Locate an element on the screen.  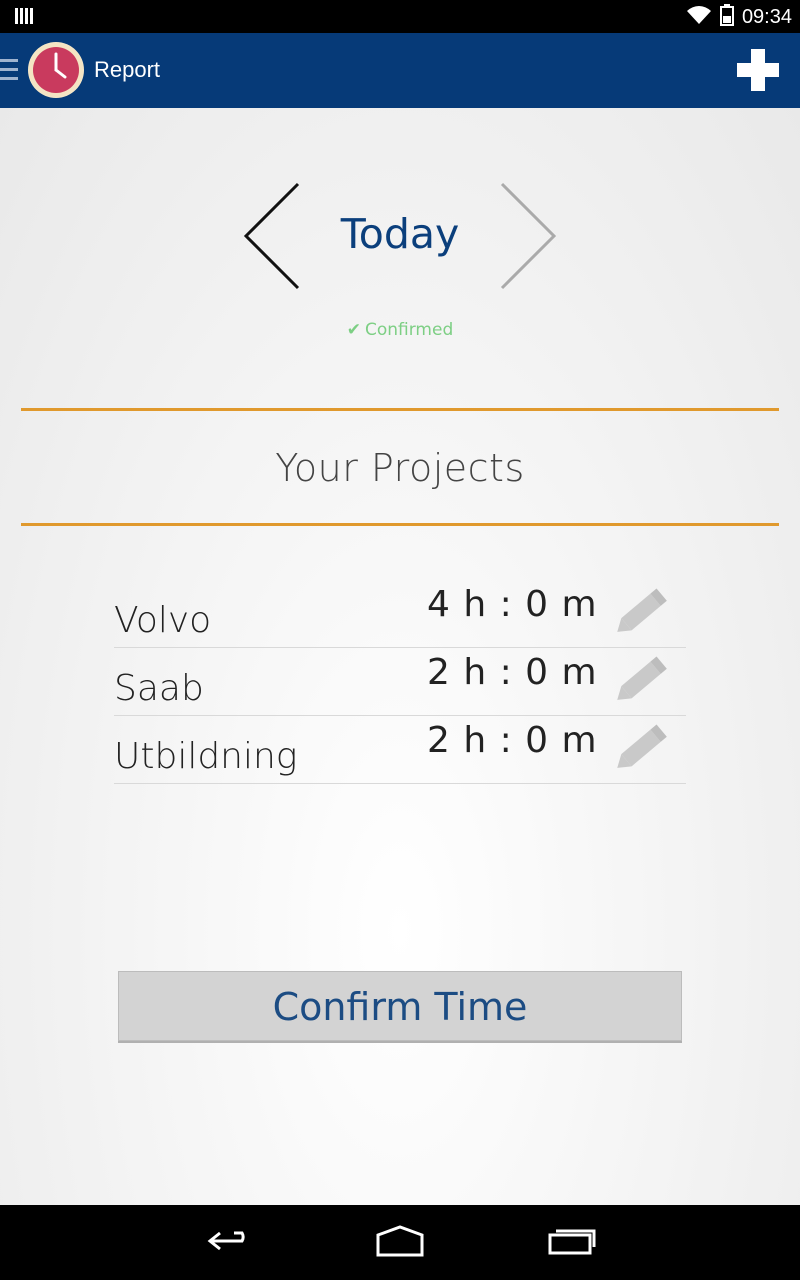
back-arrow-icon is located at coordinates (226, 1241).